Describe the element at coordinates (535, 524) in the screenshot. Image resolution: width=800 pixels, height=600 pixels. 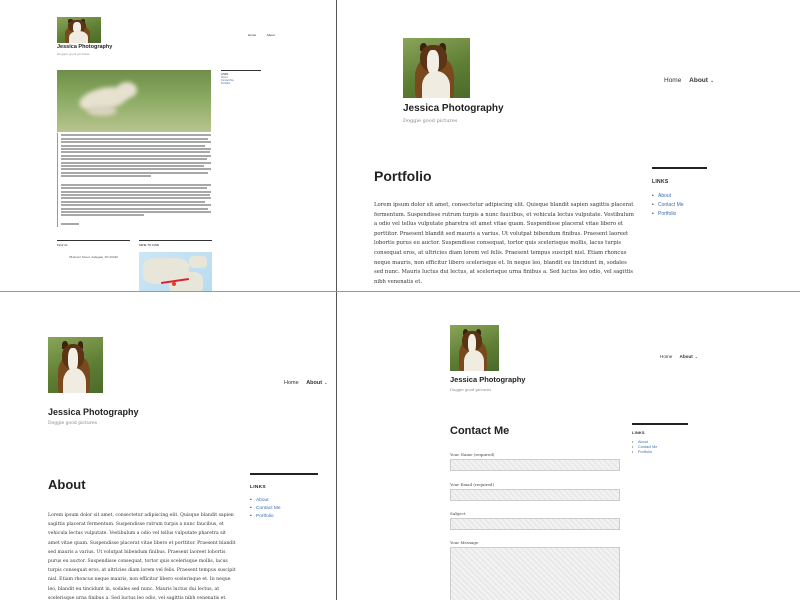
I see `subject-input` at that location.